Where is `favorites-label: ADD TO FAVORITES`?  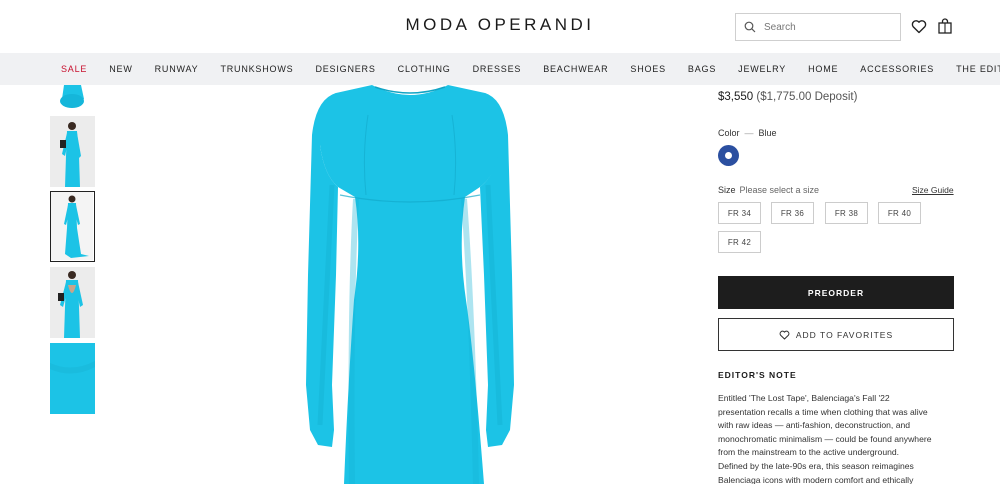 favorites-label: ADD TO FAVORITES is located at coordinates (844, 334).